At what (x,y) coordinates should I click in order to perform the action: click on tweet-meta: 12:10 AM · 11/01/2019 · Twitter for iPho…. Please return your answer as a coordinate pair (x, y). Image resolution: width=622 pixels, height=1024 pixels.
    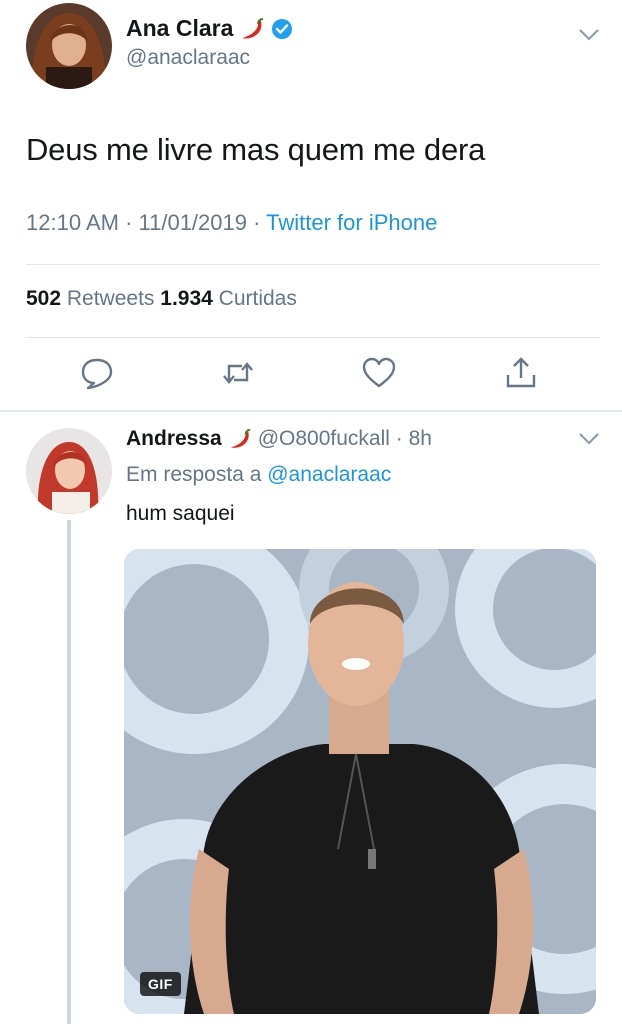
    Looking at the image, I should click on (231, 223).